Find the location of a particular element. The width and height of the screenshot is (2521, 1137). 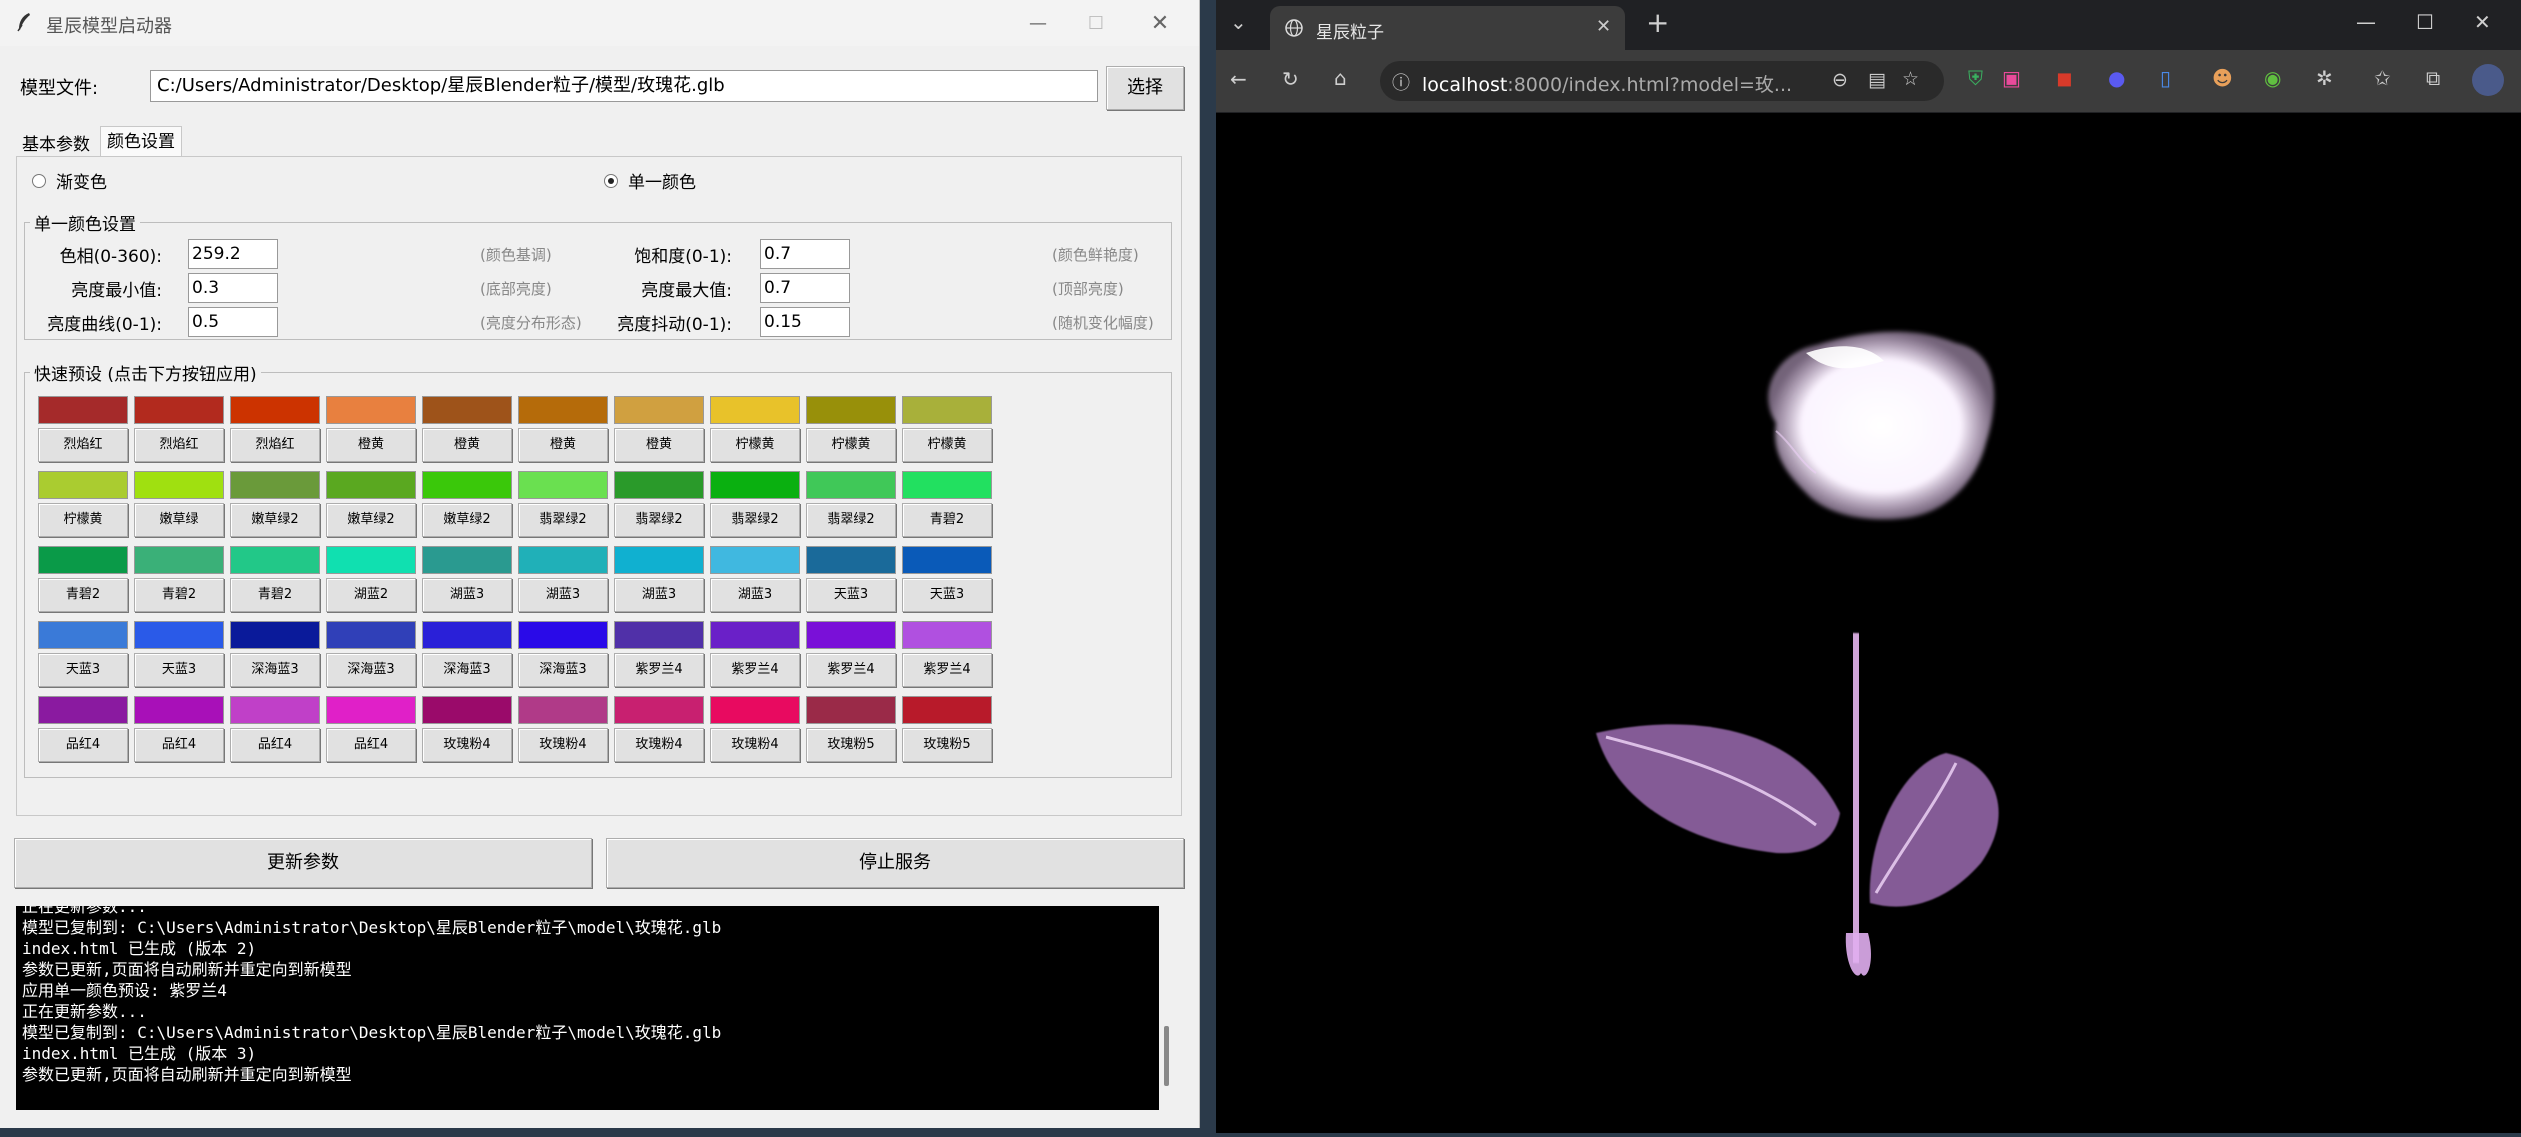

reload-button: ↻ is located at coordinates (1290, 79).